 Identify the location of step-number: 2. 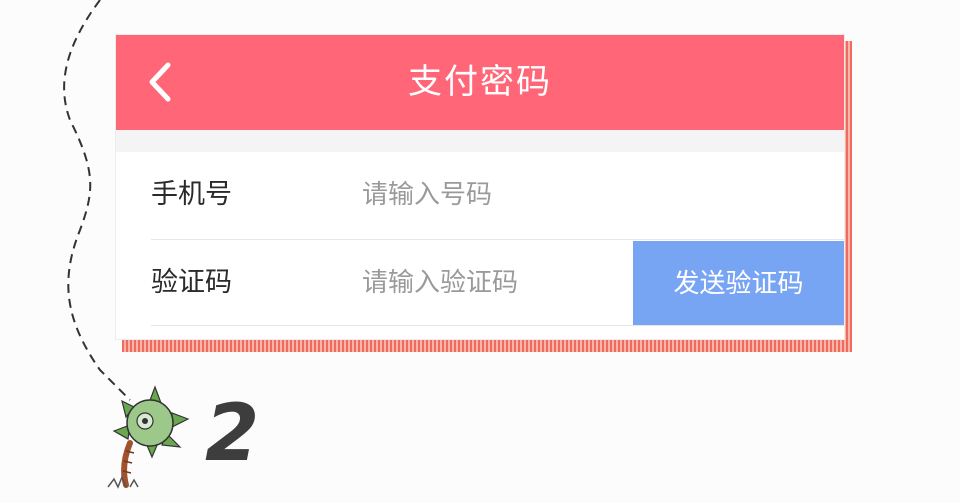
(232, 434).